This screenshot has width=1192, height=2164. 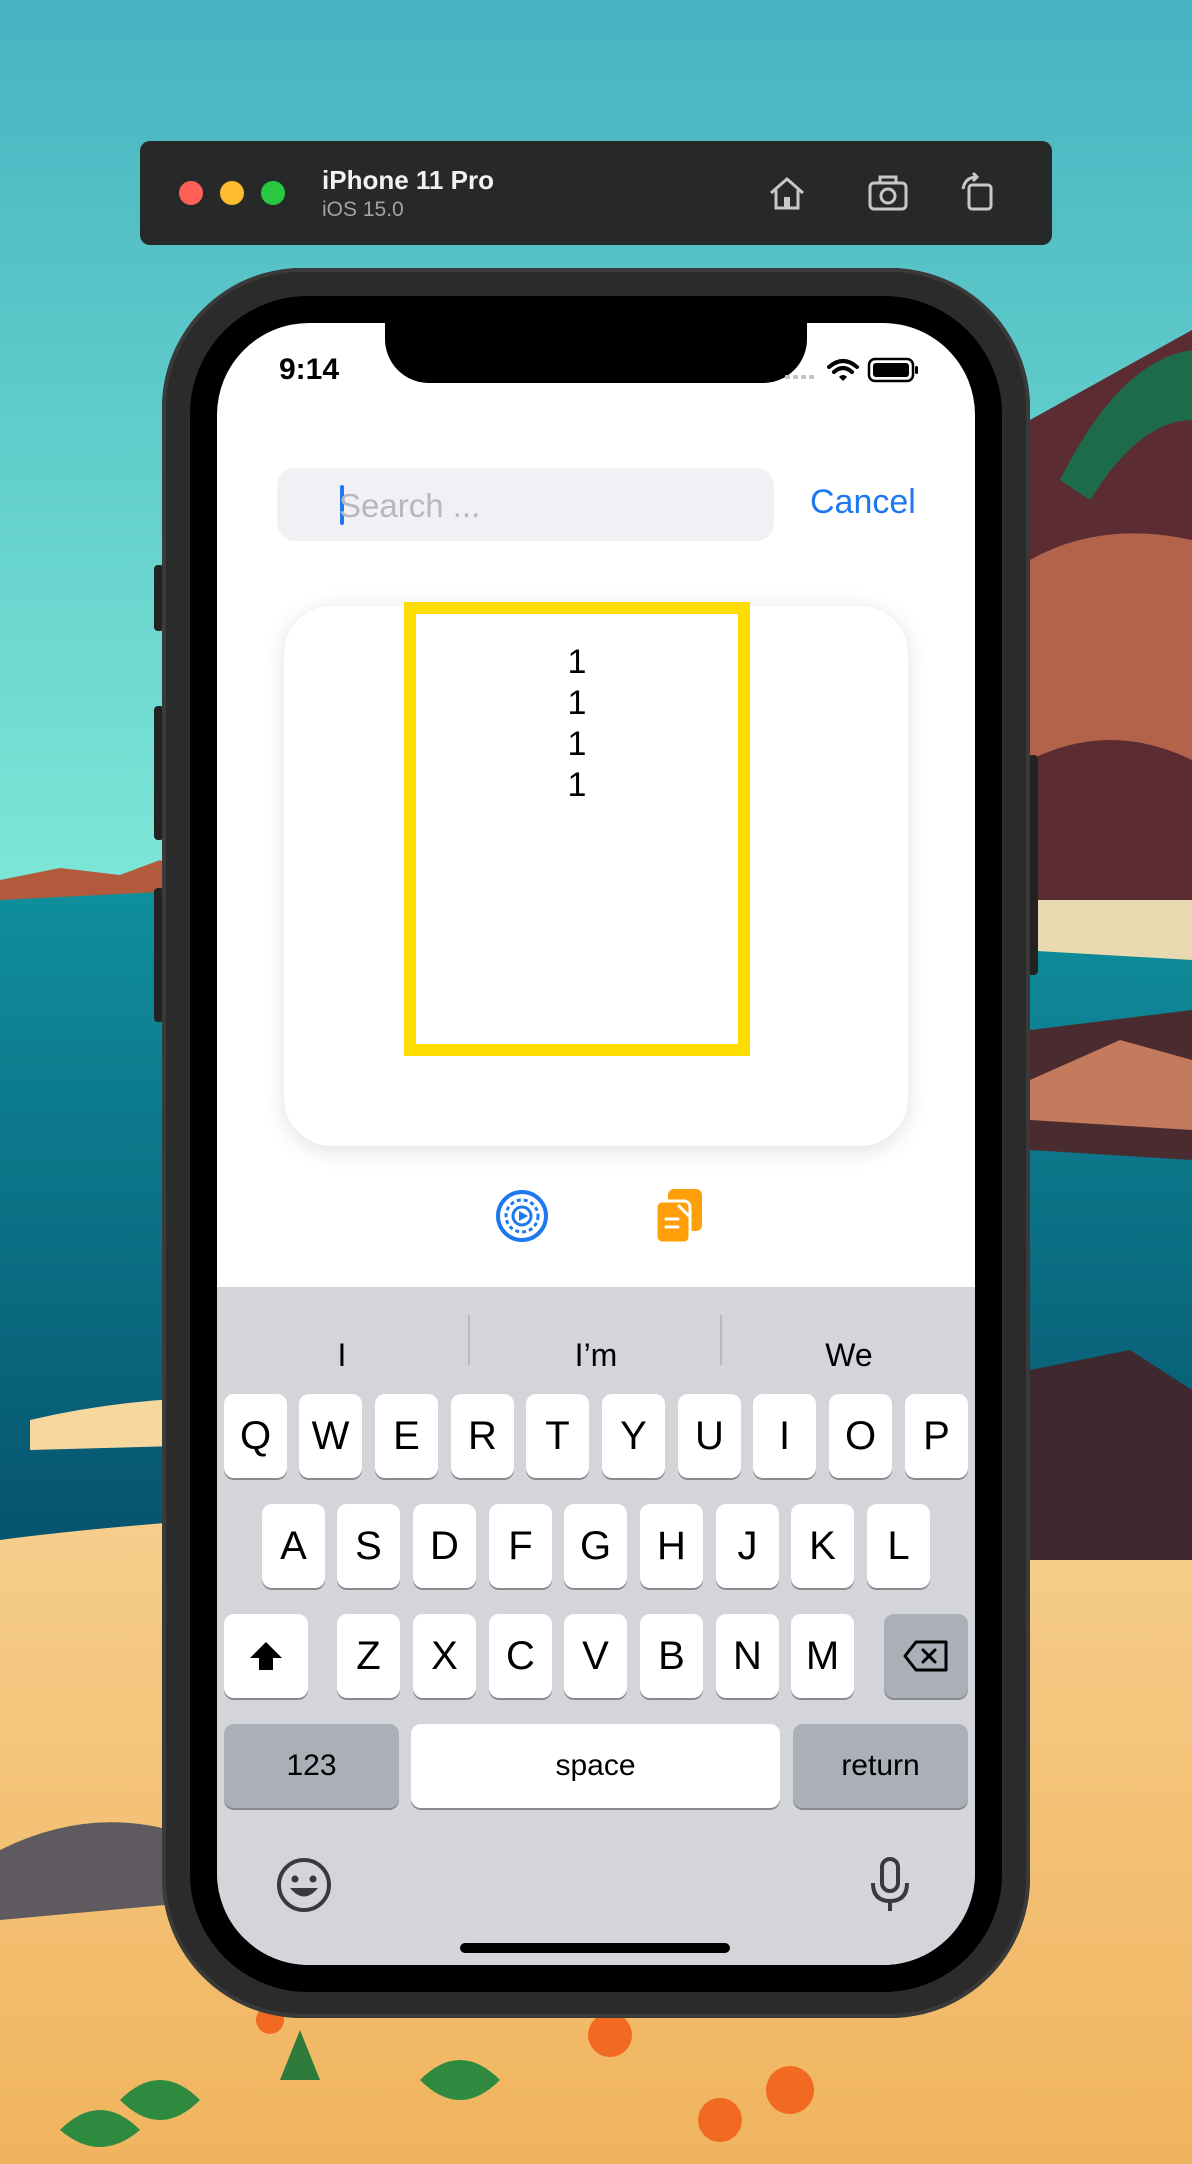 I want to click on home-icon, so click(x=787, y=193).